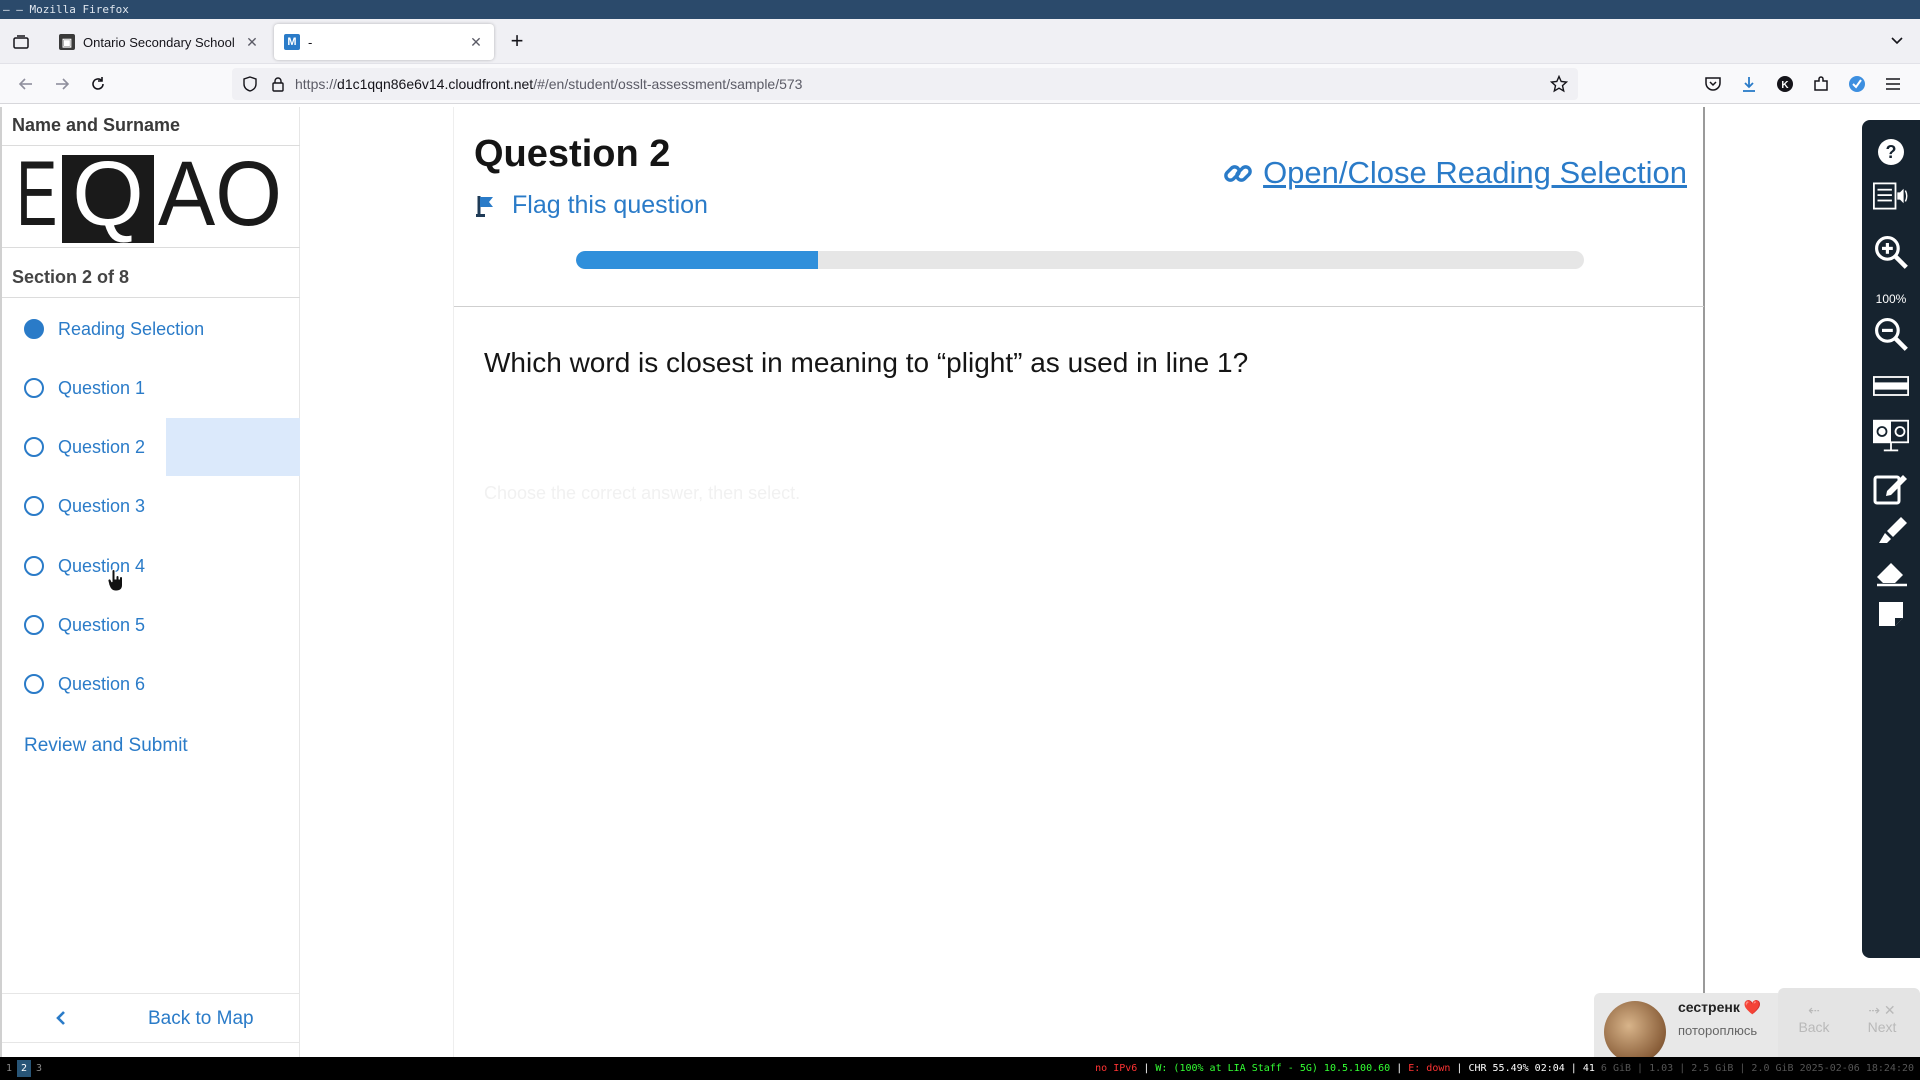 This screenshot has height=1080, width=1920. I want to click on question-title: Question 2, so click(572, 154).